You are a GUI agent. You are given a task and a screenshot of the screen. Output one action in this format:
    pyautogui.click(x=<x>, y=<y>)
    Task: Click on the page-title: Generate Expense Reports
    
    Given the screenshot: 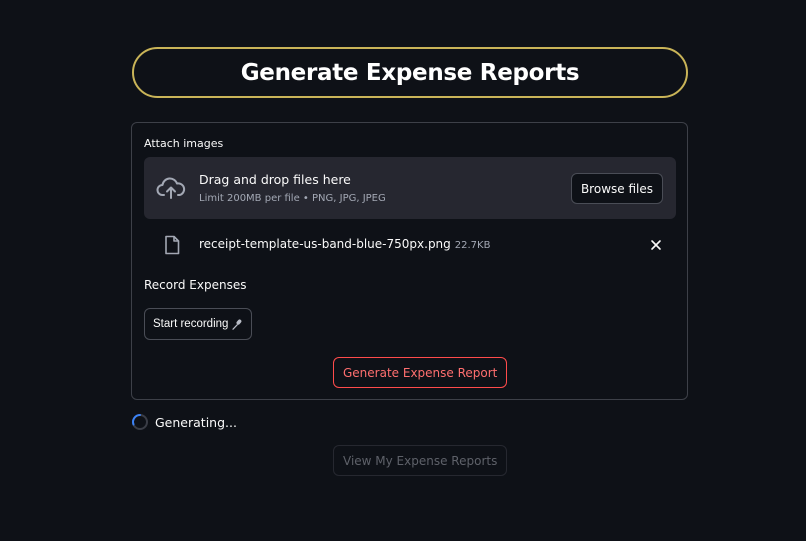 What is the action you would take?
    pyautogui.click(x=410, y=72)
    